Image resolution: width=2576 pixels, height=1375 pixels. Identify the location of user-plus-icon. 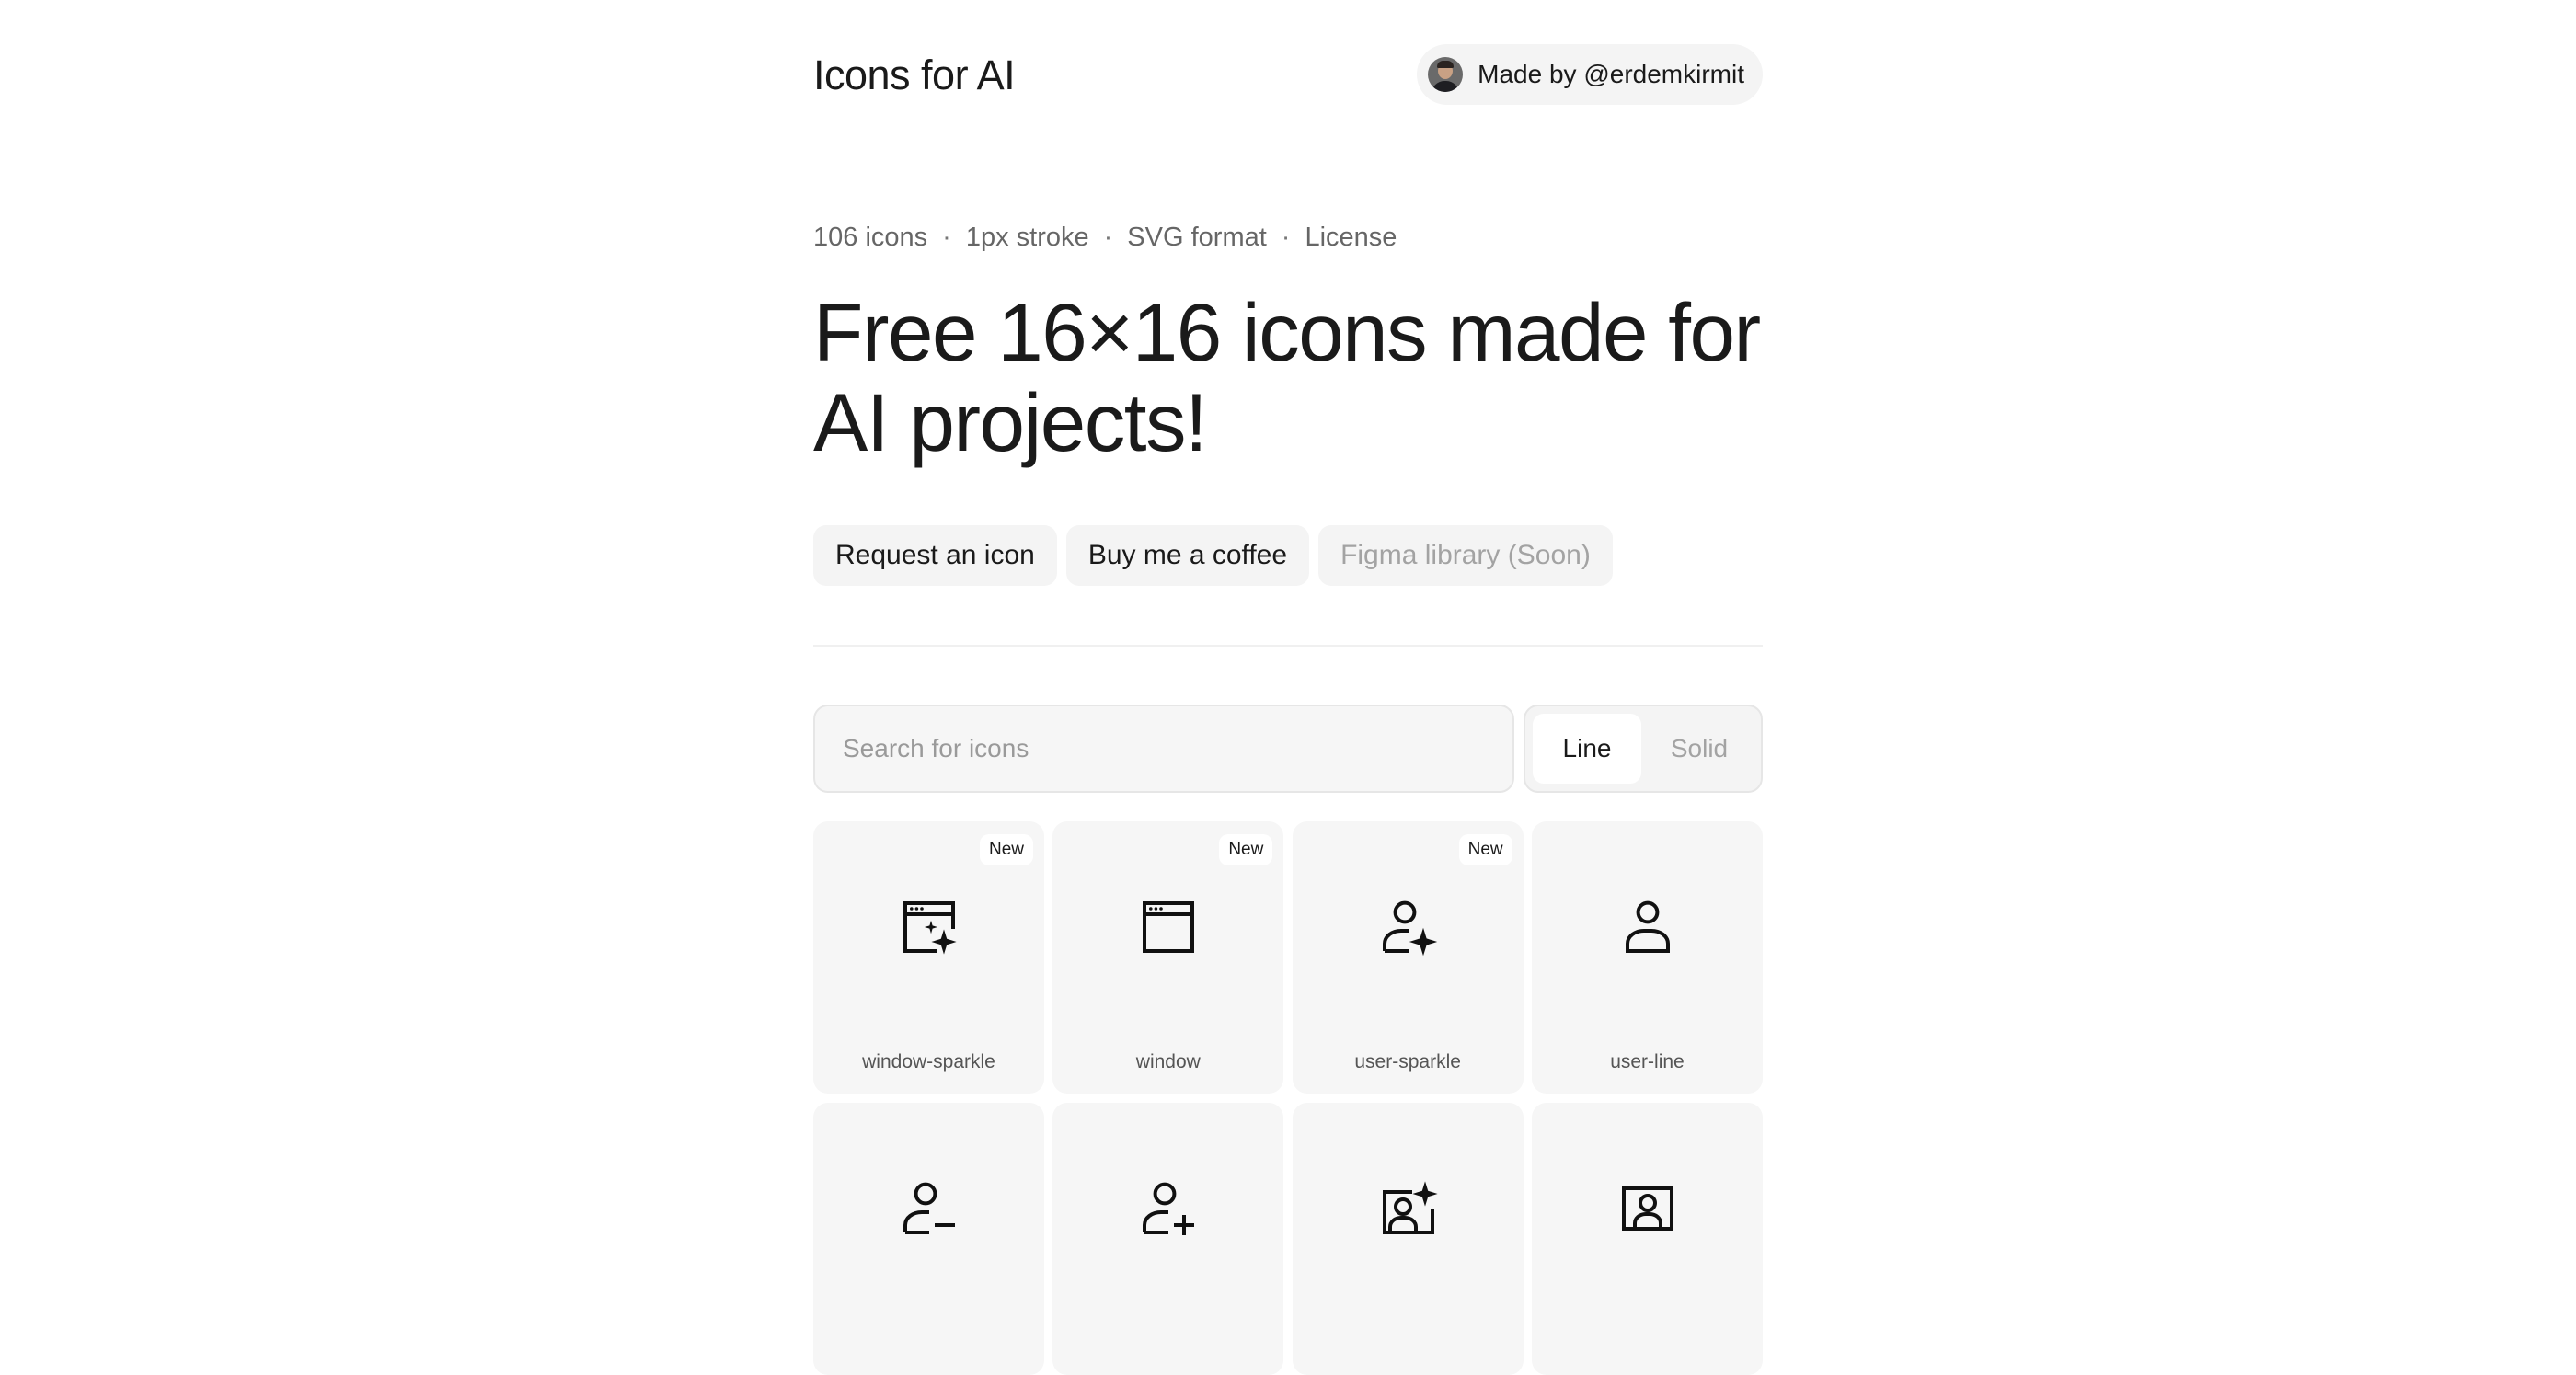
(1168, 1208).